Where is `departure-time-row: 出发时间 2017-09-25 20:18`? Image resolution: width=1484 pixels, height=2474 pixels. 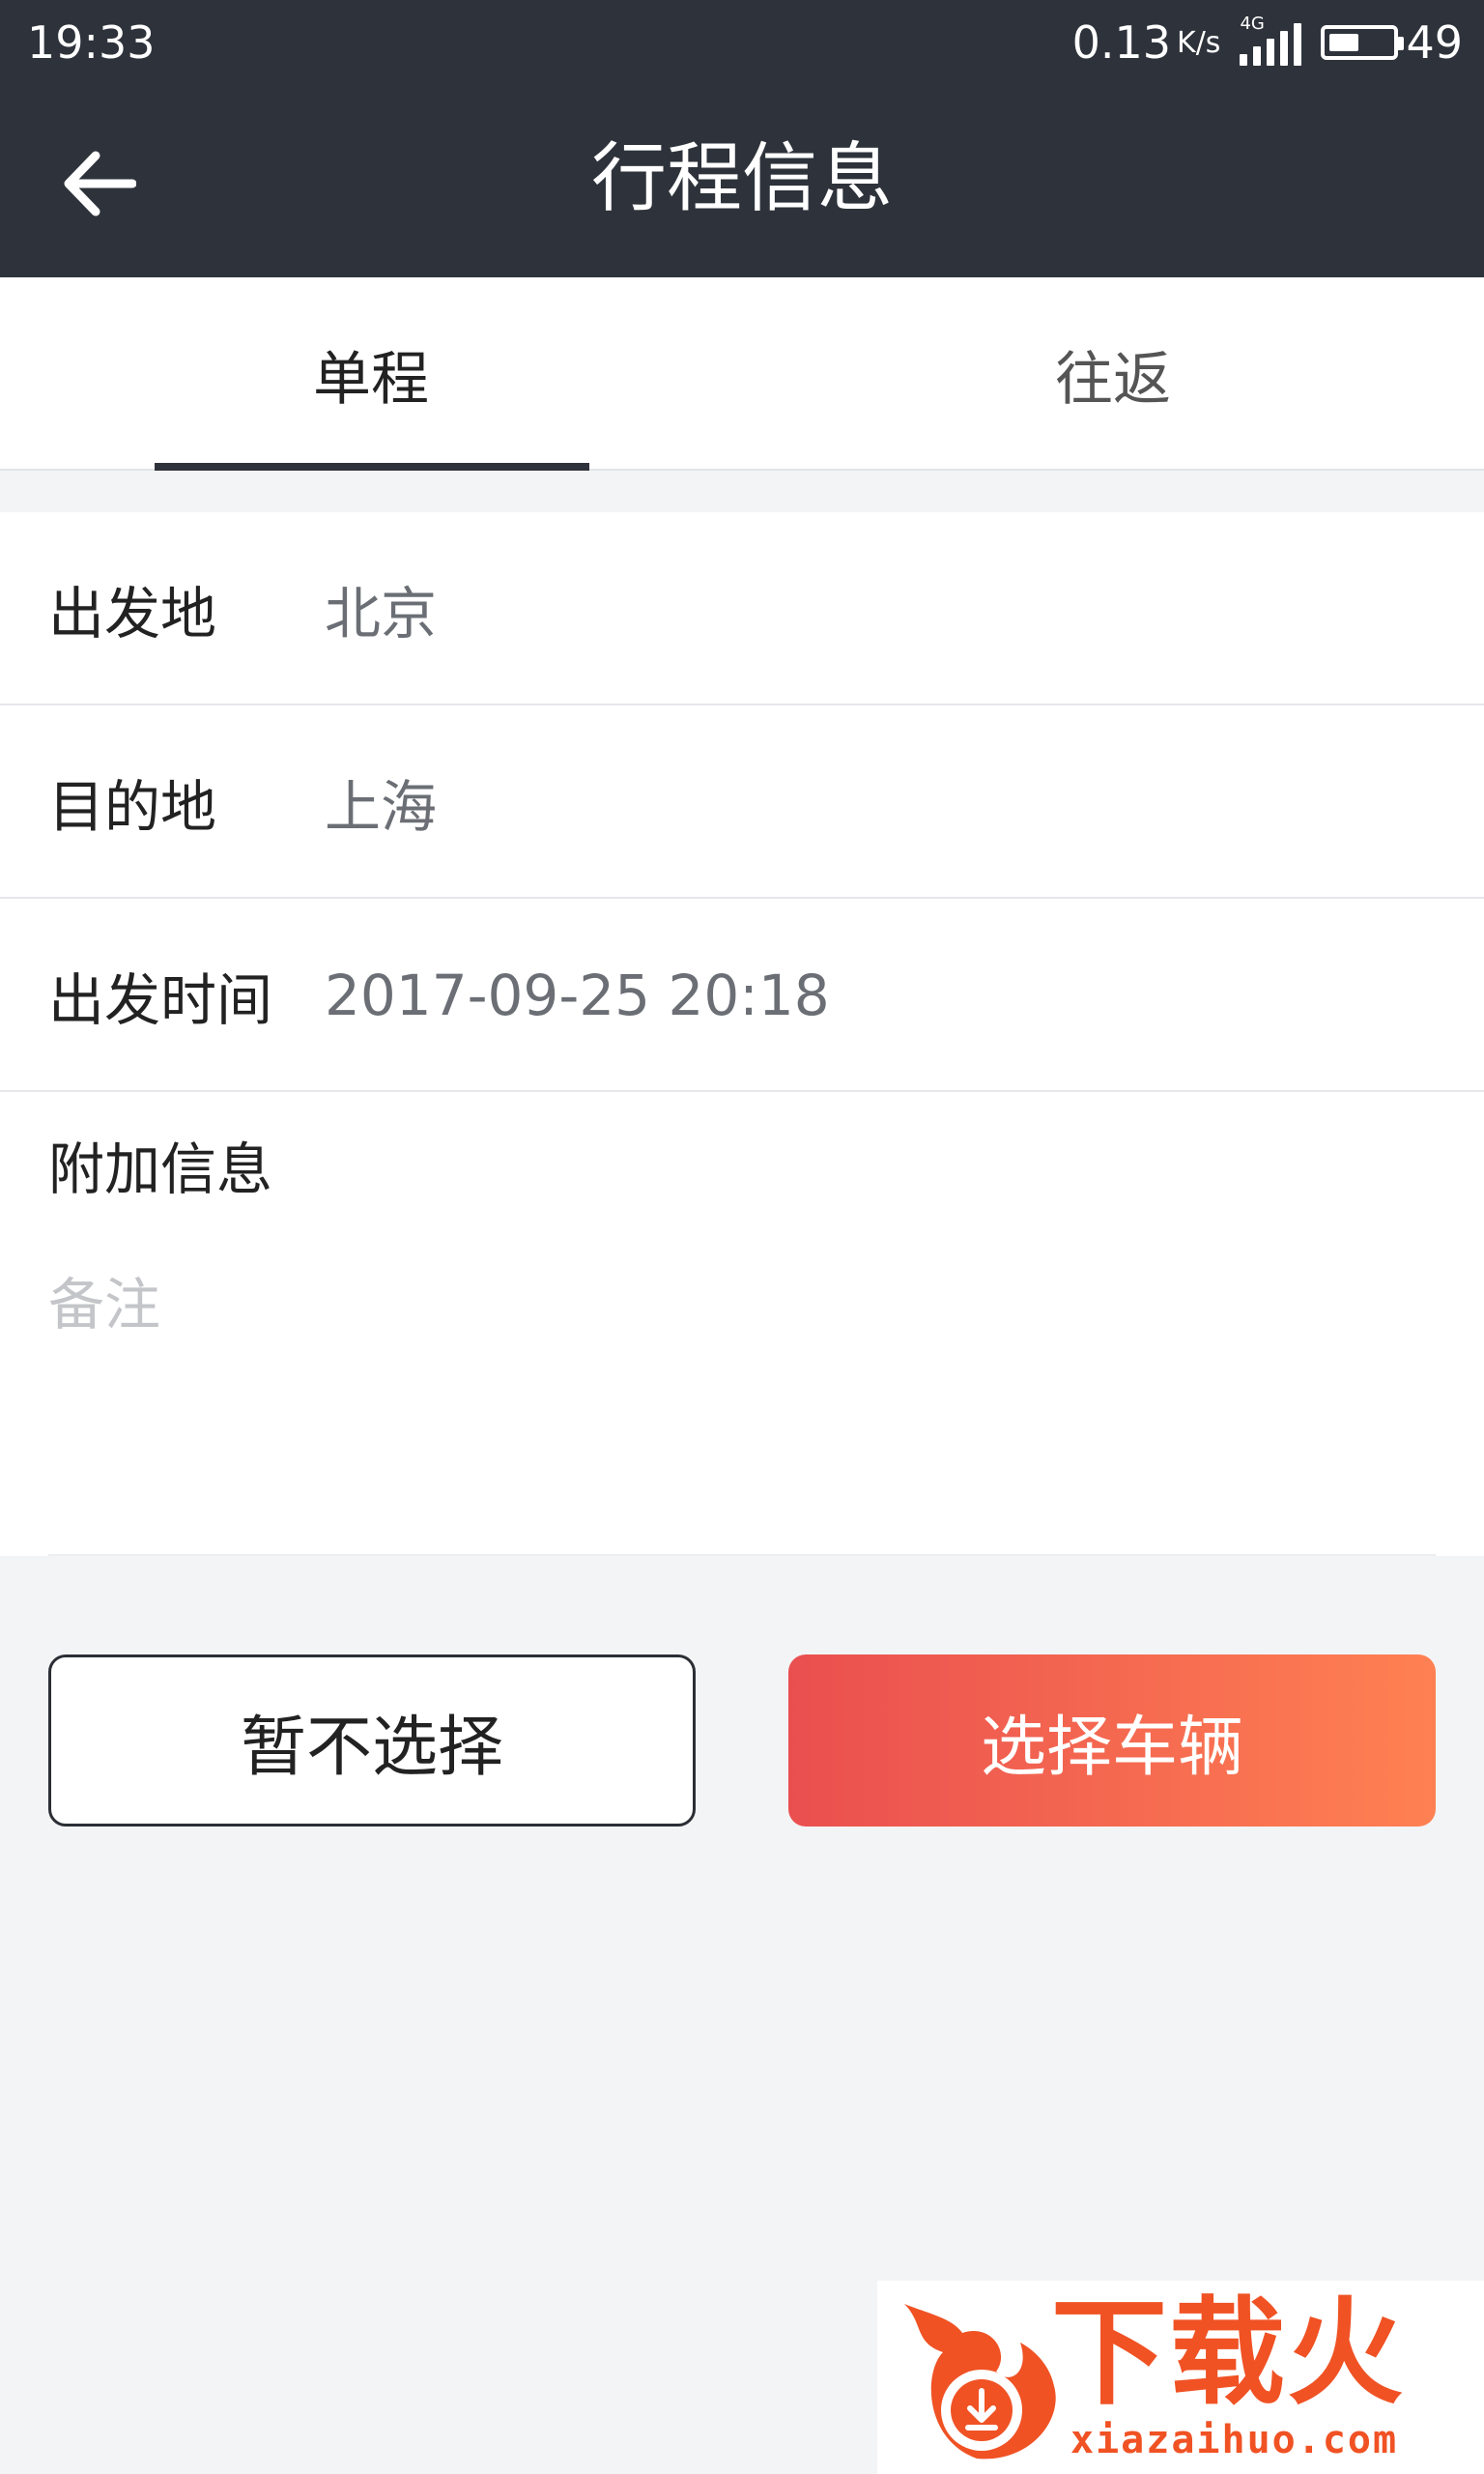
departure-time-row: 出发时间 2017-09-25 20:18 is located at coordinates (742, 996).